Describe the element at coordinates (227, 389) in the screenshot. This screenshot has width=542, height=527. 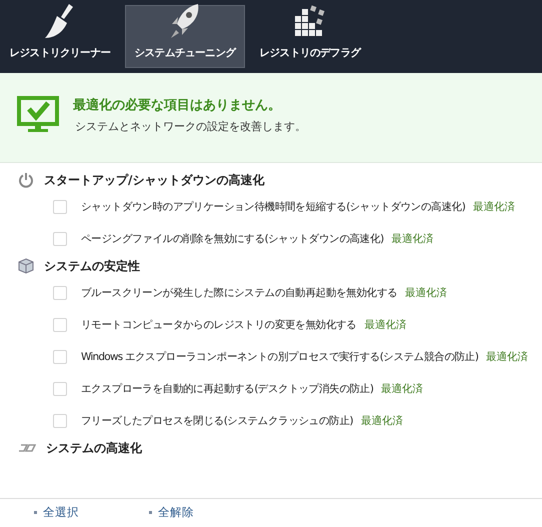
I see `option-label: エクスプローラを自動的に再起動する(デスクトップ消失の防止)` at that location.